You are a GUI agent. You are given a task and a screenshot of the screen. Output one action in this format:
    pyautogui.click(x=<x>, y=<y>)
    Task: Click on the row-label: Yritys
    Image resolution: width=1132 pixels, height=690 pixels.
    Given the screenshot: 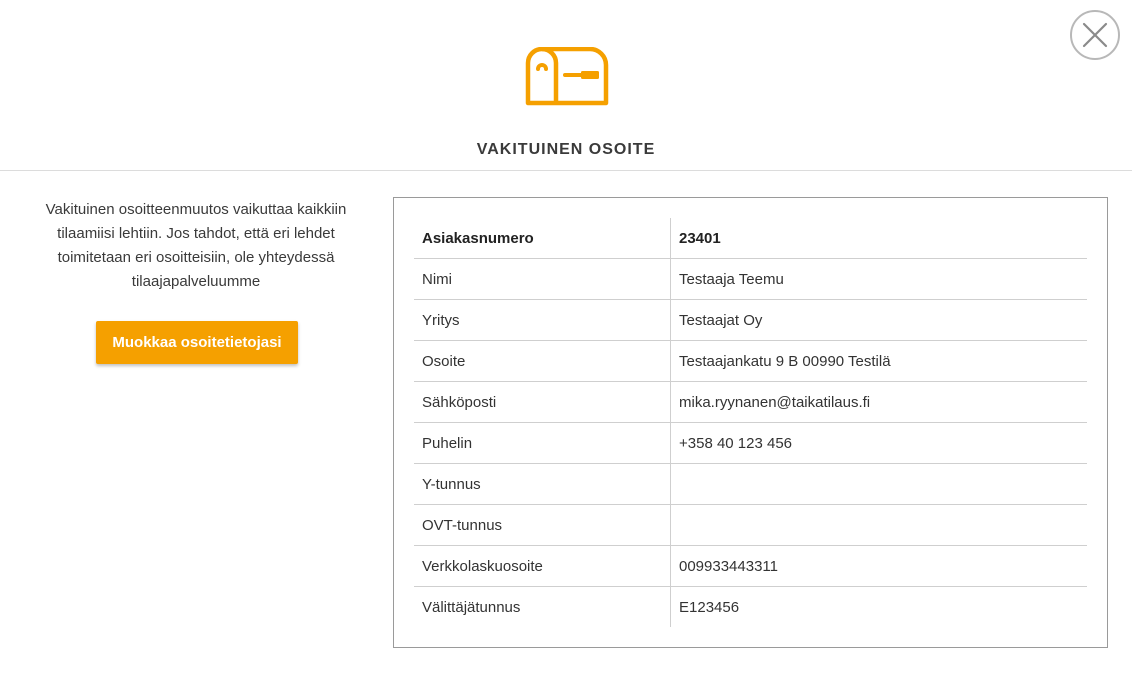 What is the action you would take?
    pyautogui.click(x=542, y=320)
    